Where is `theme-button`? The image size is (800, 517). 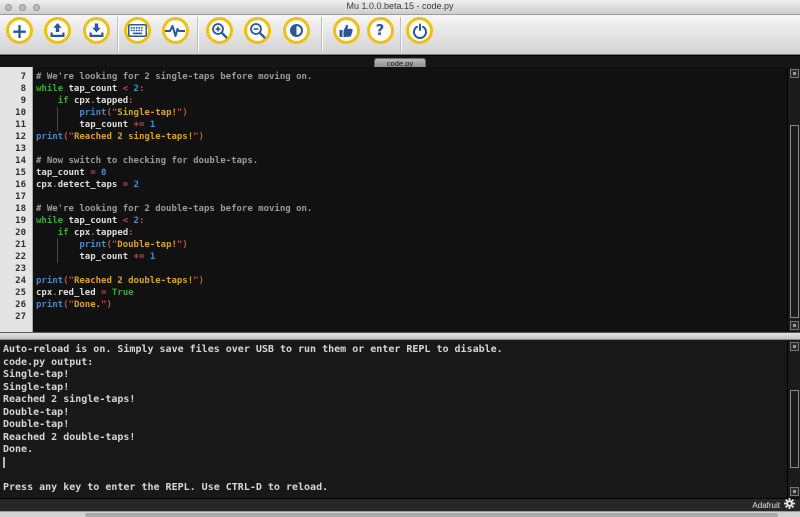 theme-button is located at coordinates (296, 30).